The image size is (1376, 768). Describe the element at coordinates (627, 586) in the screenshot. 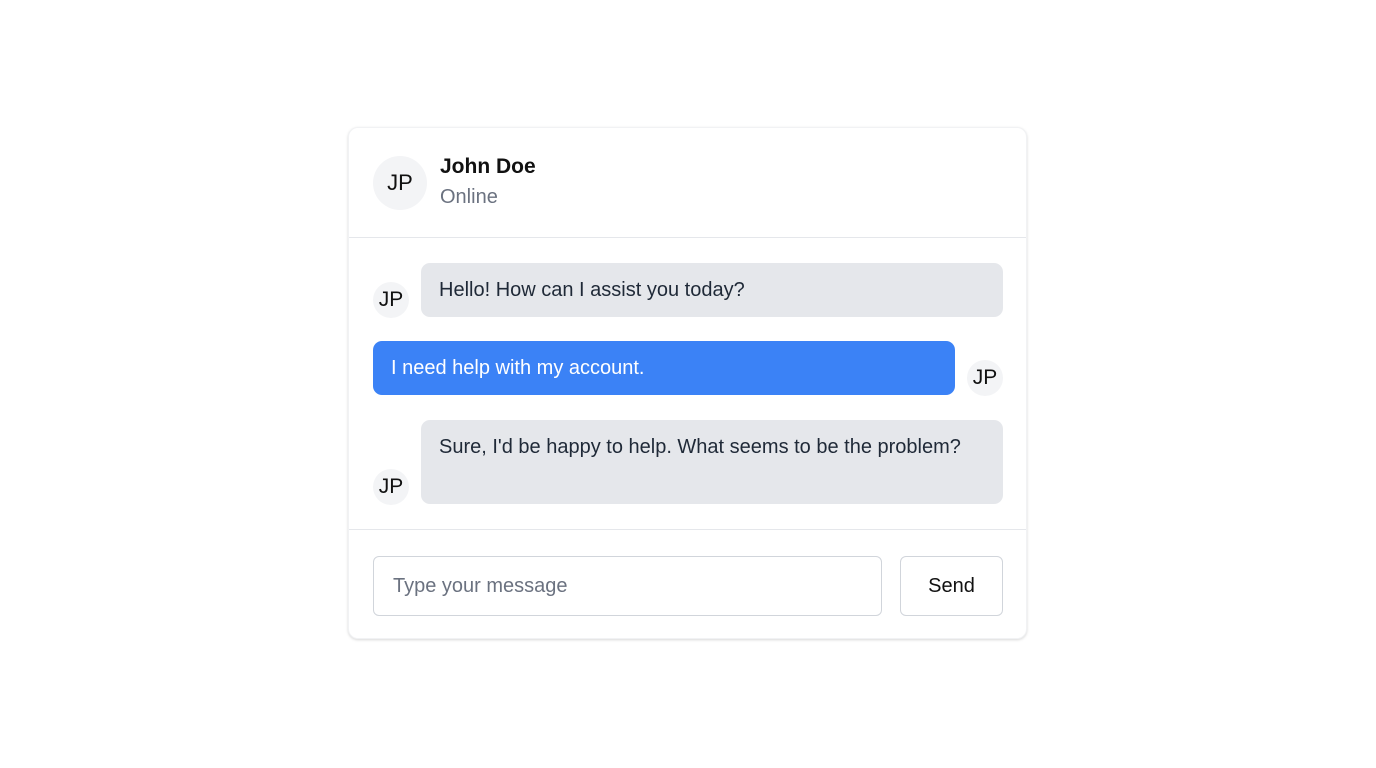

I see `message-input` at that location.